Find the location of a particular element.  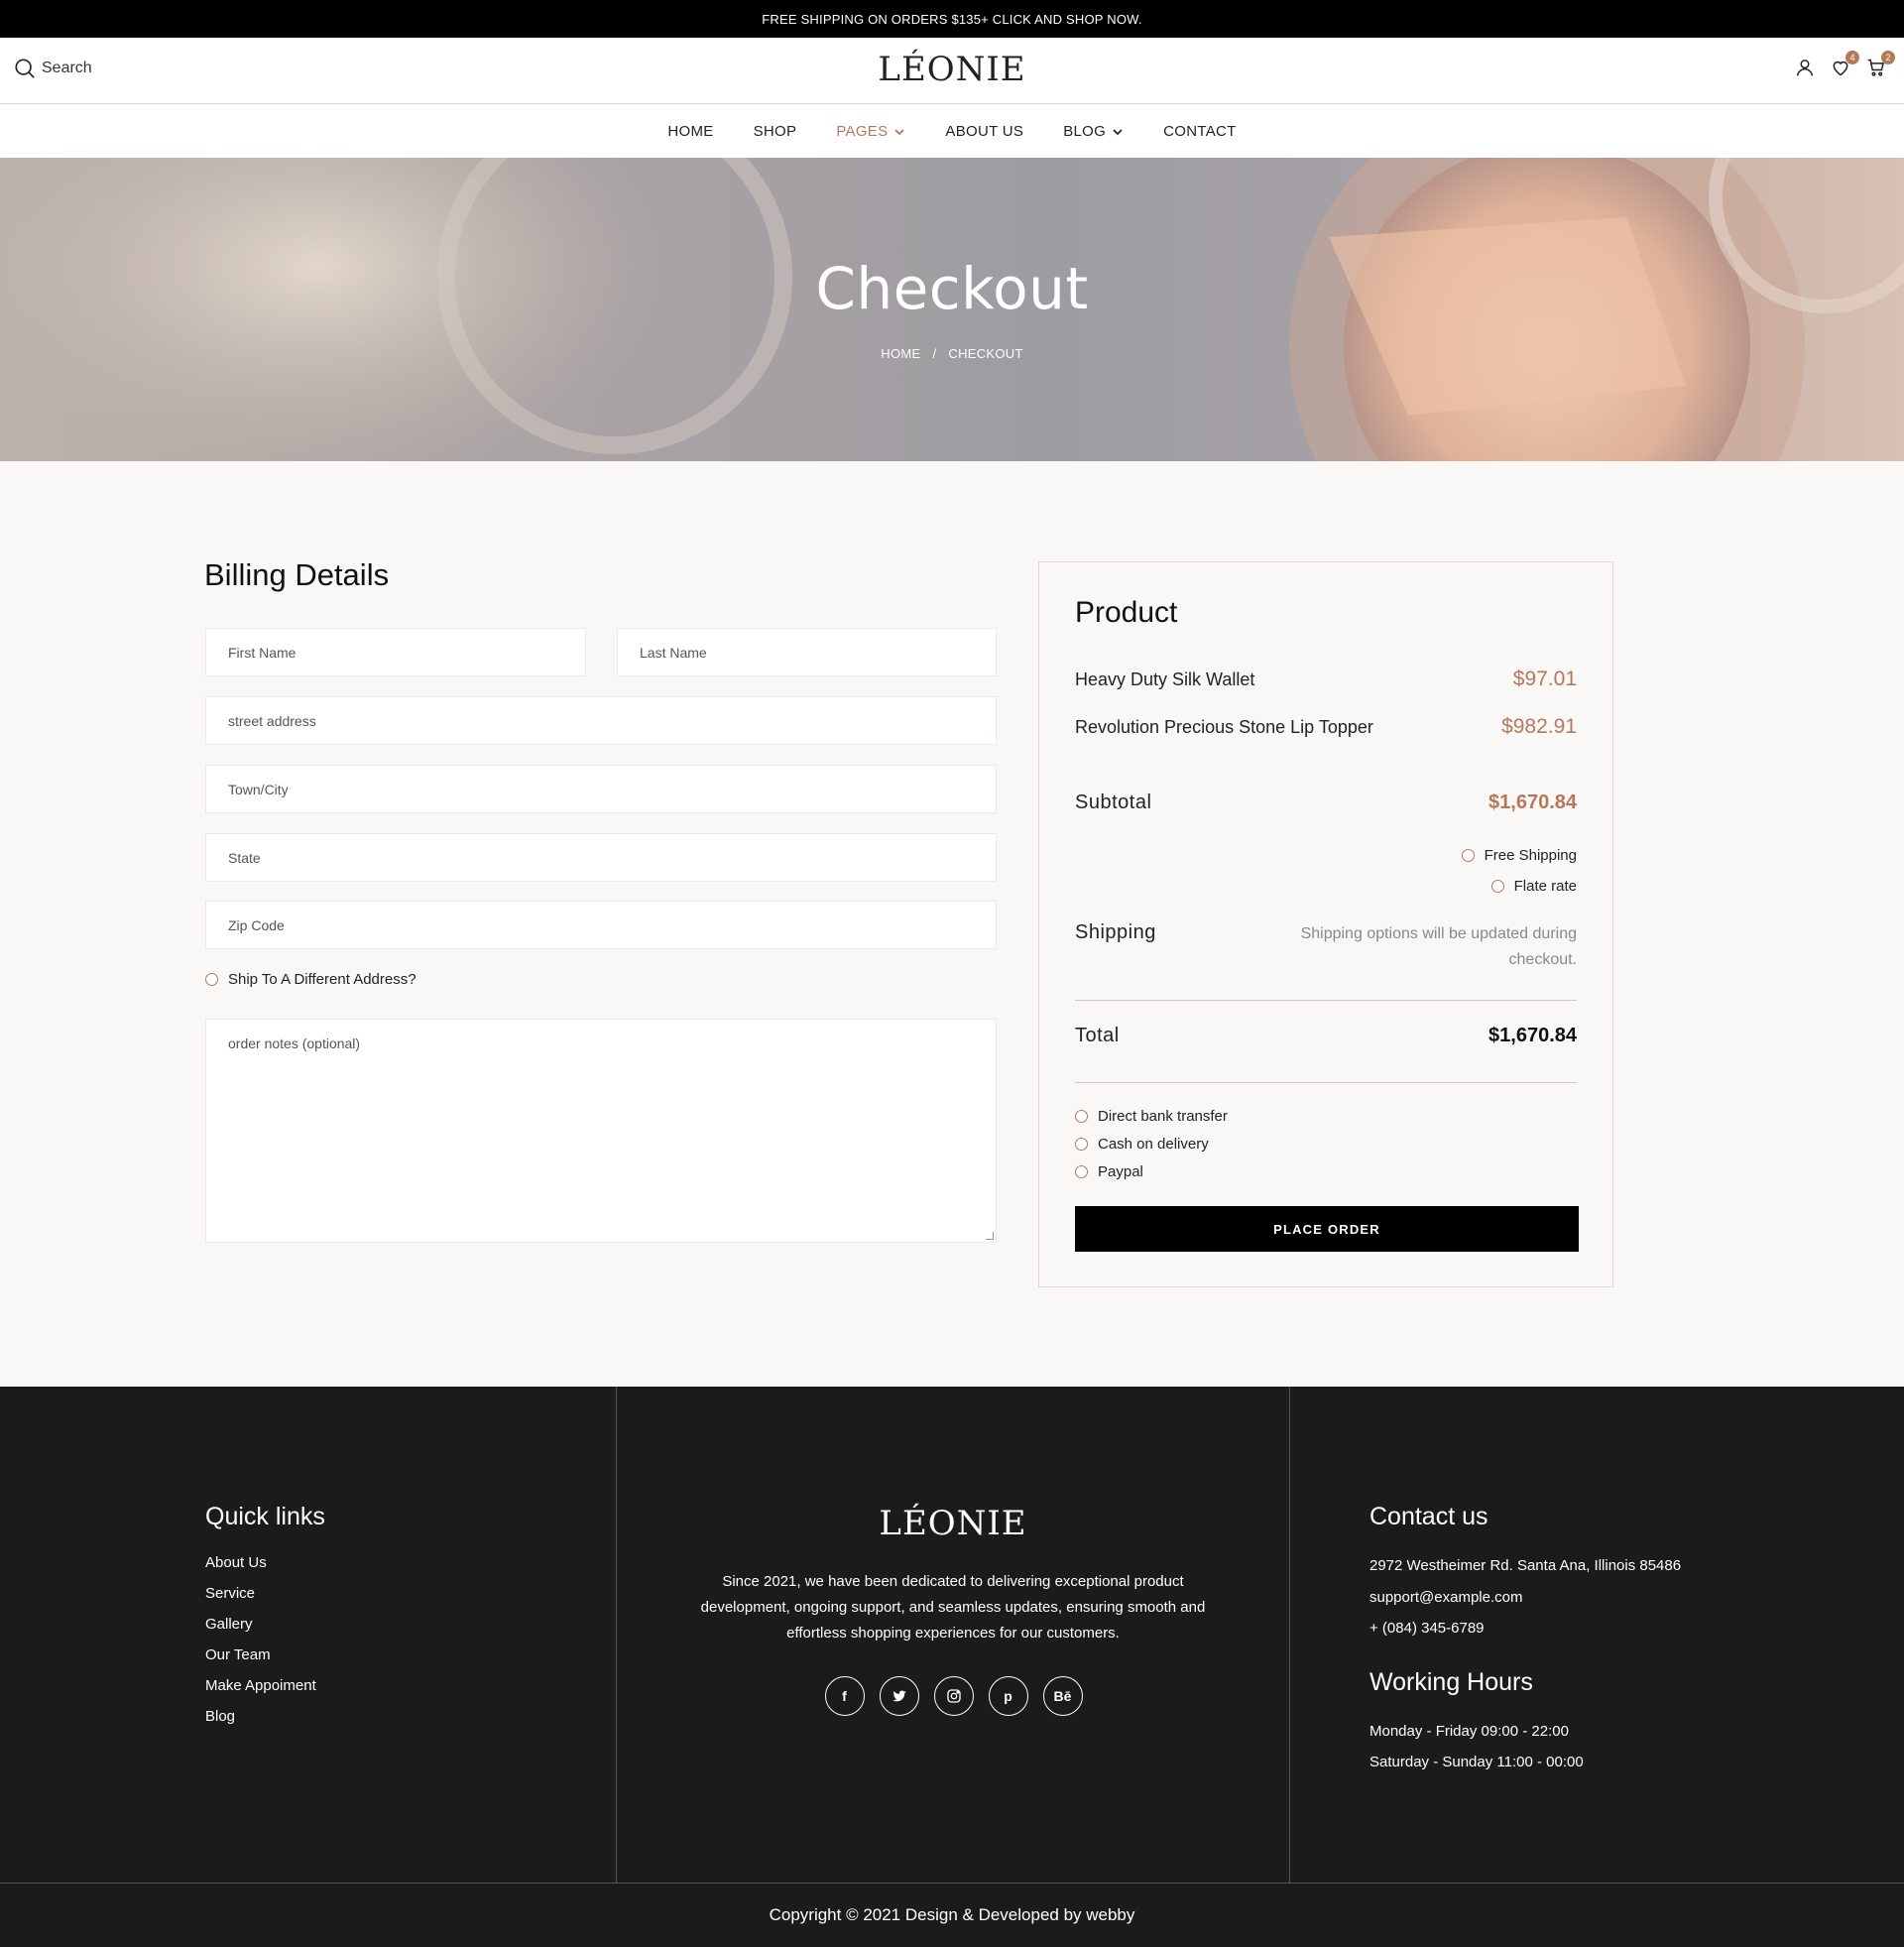

ship-different-address-option: Ship To A Different Address? is located at coordinates (310, 979).